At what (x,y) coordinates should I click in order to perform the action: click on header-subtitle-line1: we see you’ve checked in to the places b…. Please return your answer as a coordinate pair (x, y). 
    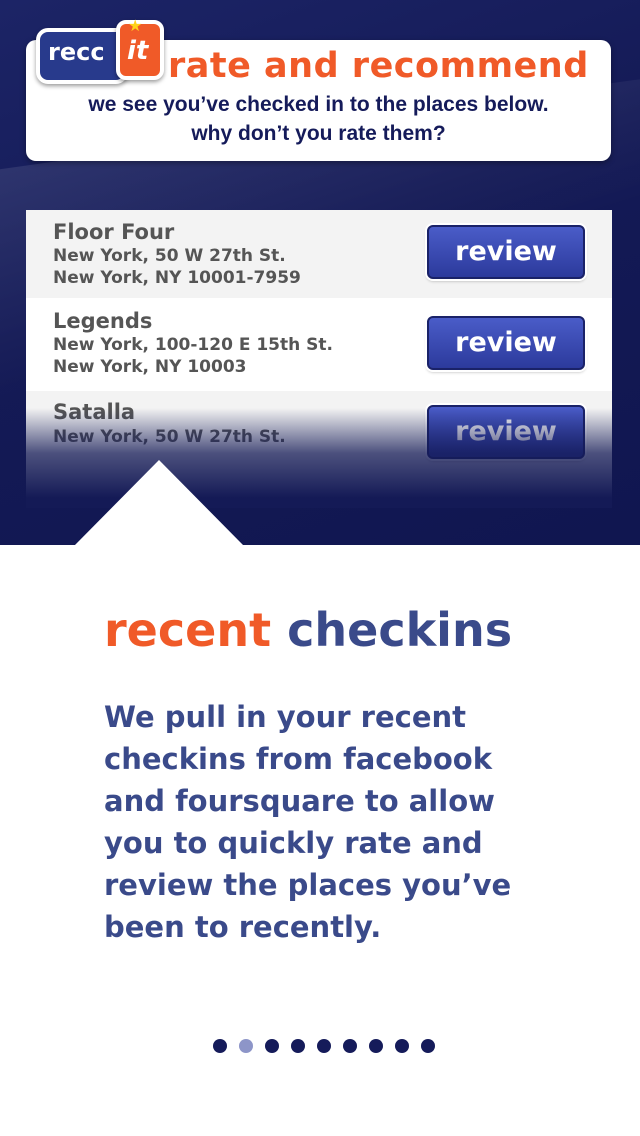
    Looking at the image, I should click on (318, 104).